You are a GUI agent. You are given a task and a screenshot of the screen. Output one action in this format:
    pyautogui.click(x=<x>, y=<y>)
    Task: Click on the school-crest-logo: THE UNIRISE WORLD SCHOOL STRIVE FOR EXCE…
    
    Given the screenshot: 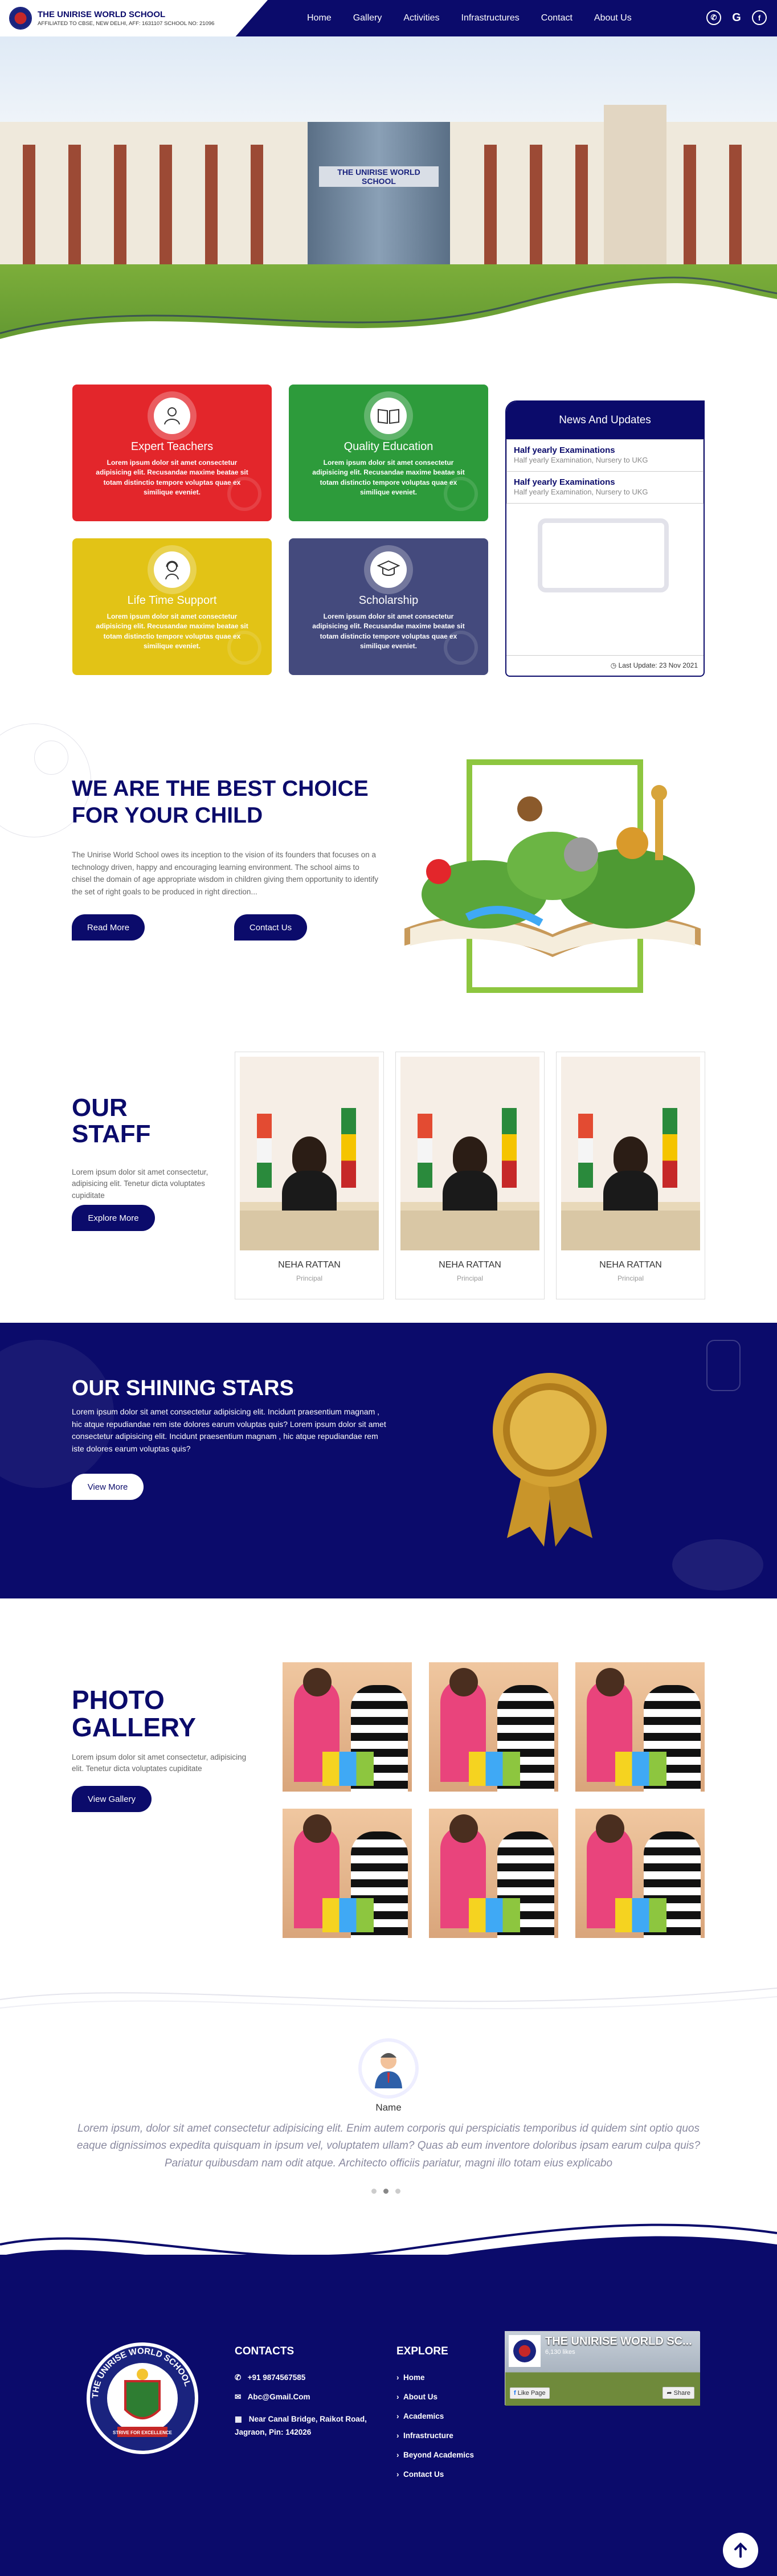 What is the action you would take?
    pyautogui.click(x=142, y=2398)
    